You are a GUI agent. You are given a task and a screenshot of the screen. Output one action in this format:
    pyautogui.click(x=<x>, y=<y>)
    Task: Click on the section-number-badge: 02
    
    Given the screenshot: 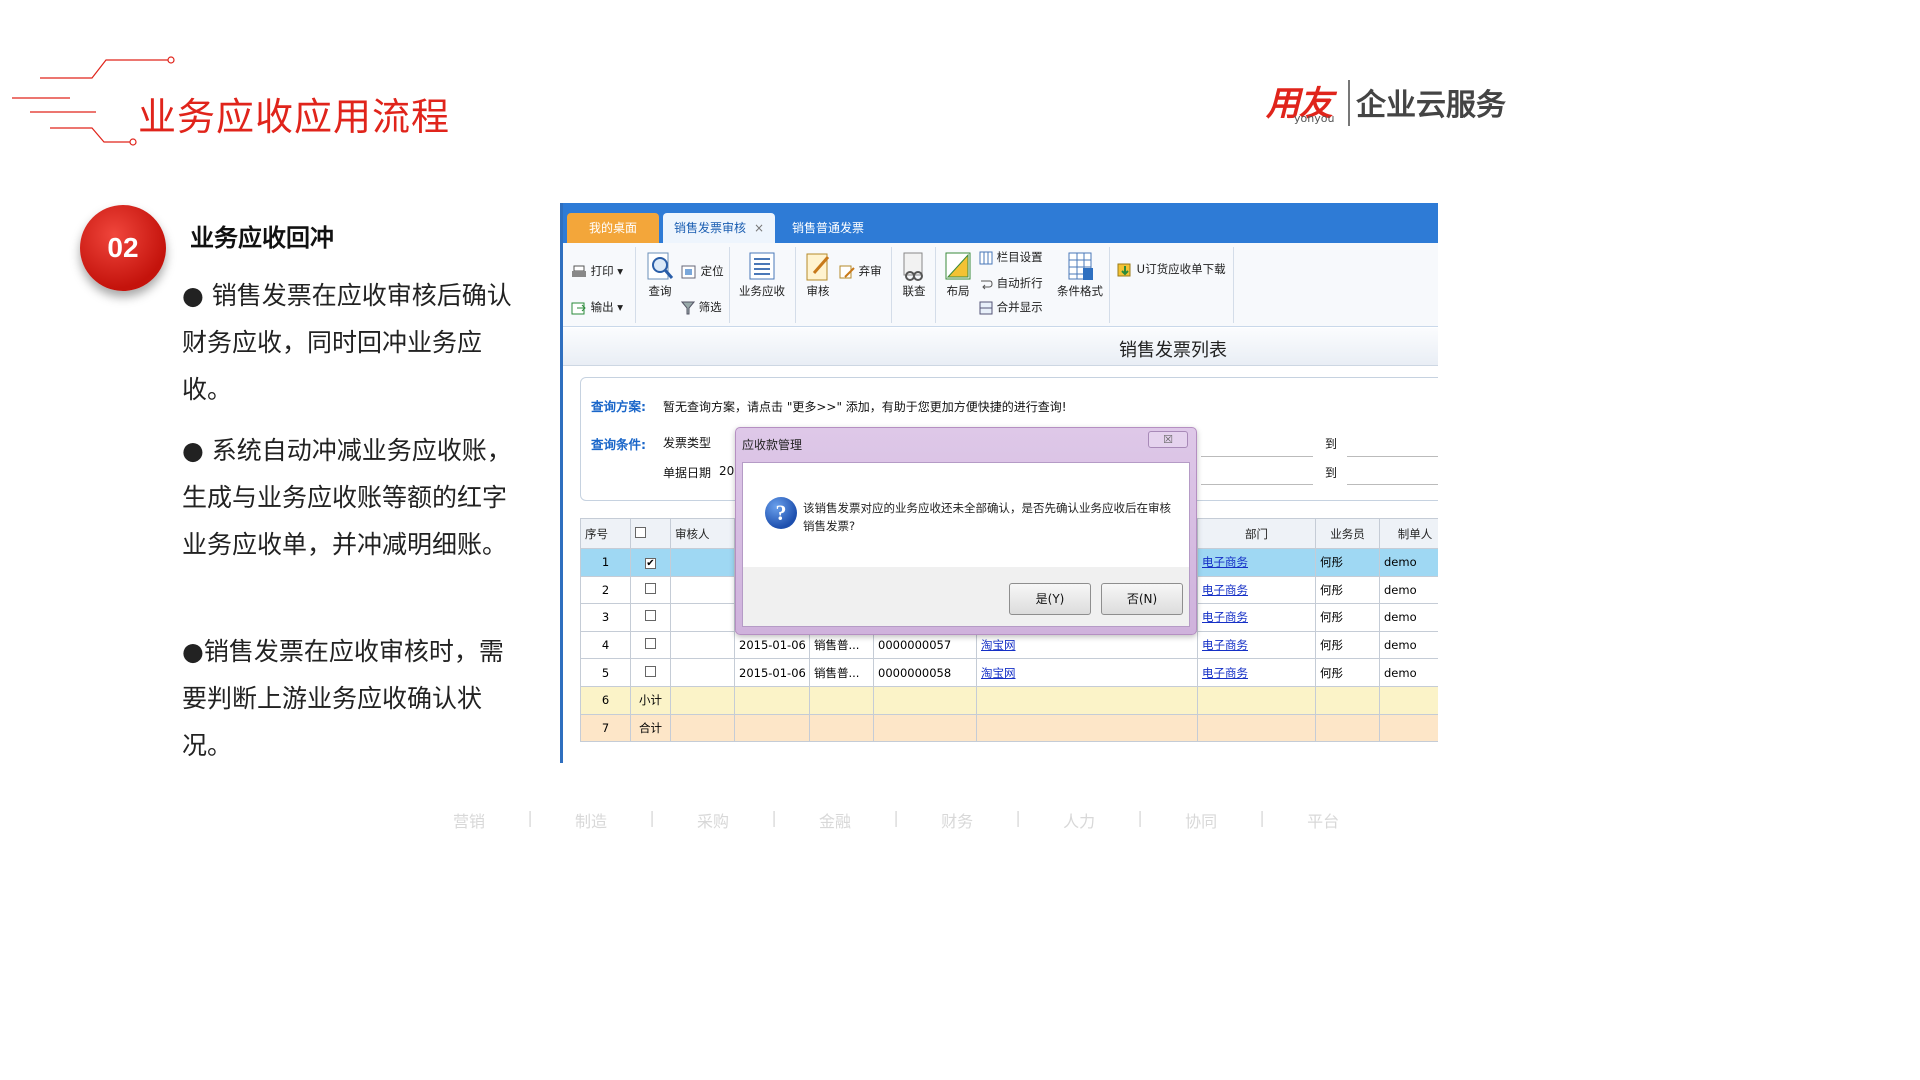 What is the action you would take?
    pyautogui.click(x=123, y=248)
    